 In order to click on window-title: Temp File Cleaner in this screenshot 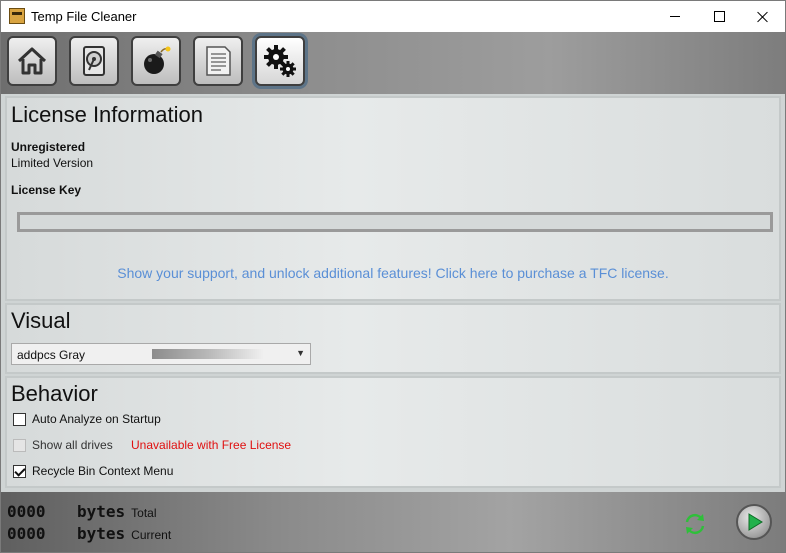, I will do `click(84, 16)`.